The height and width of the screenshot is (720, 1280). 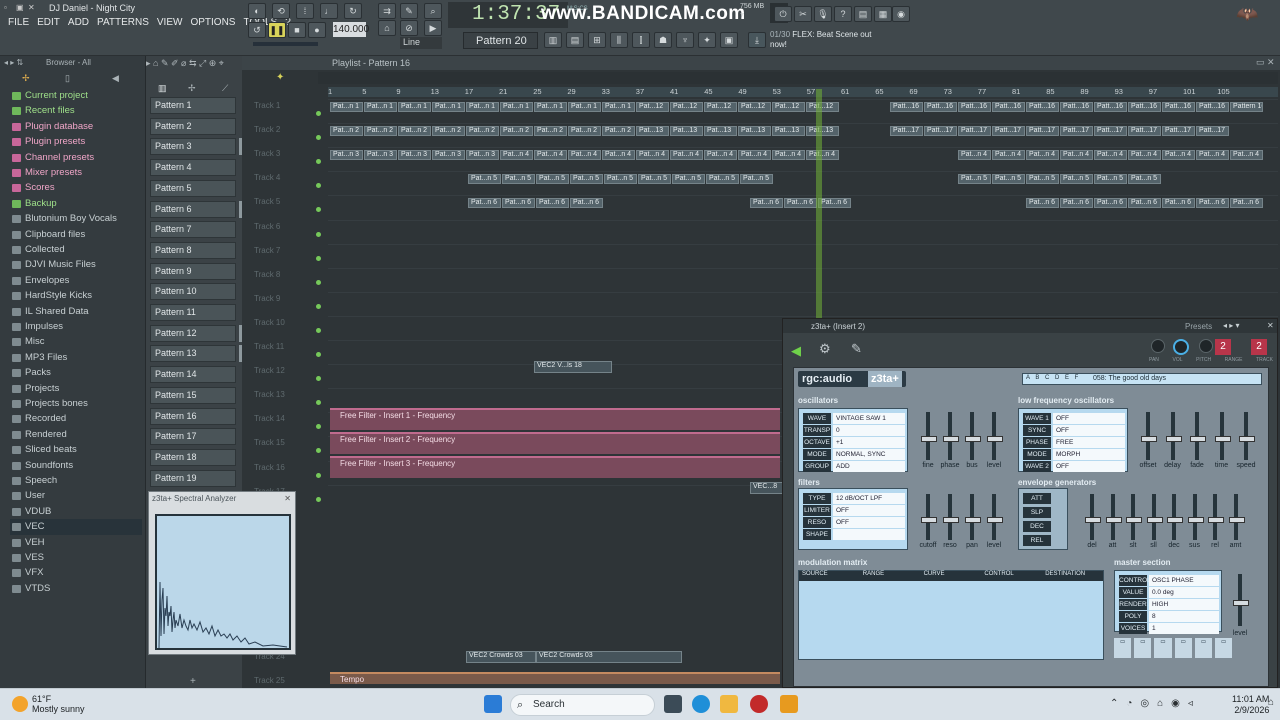 I want to click on microphone-icon: 🎙, so click(x=823, y=14).